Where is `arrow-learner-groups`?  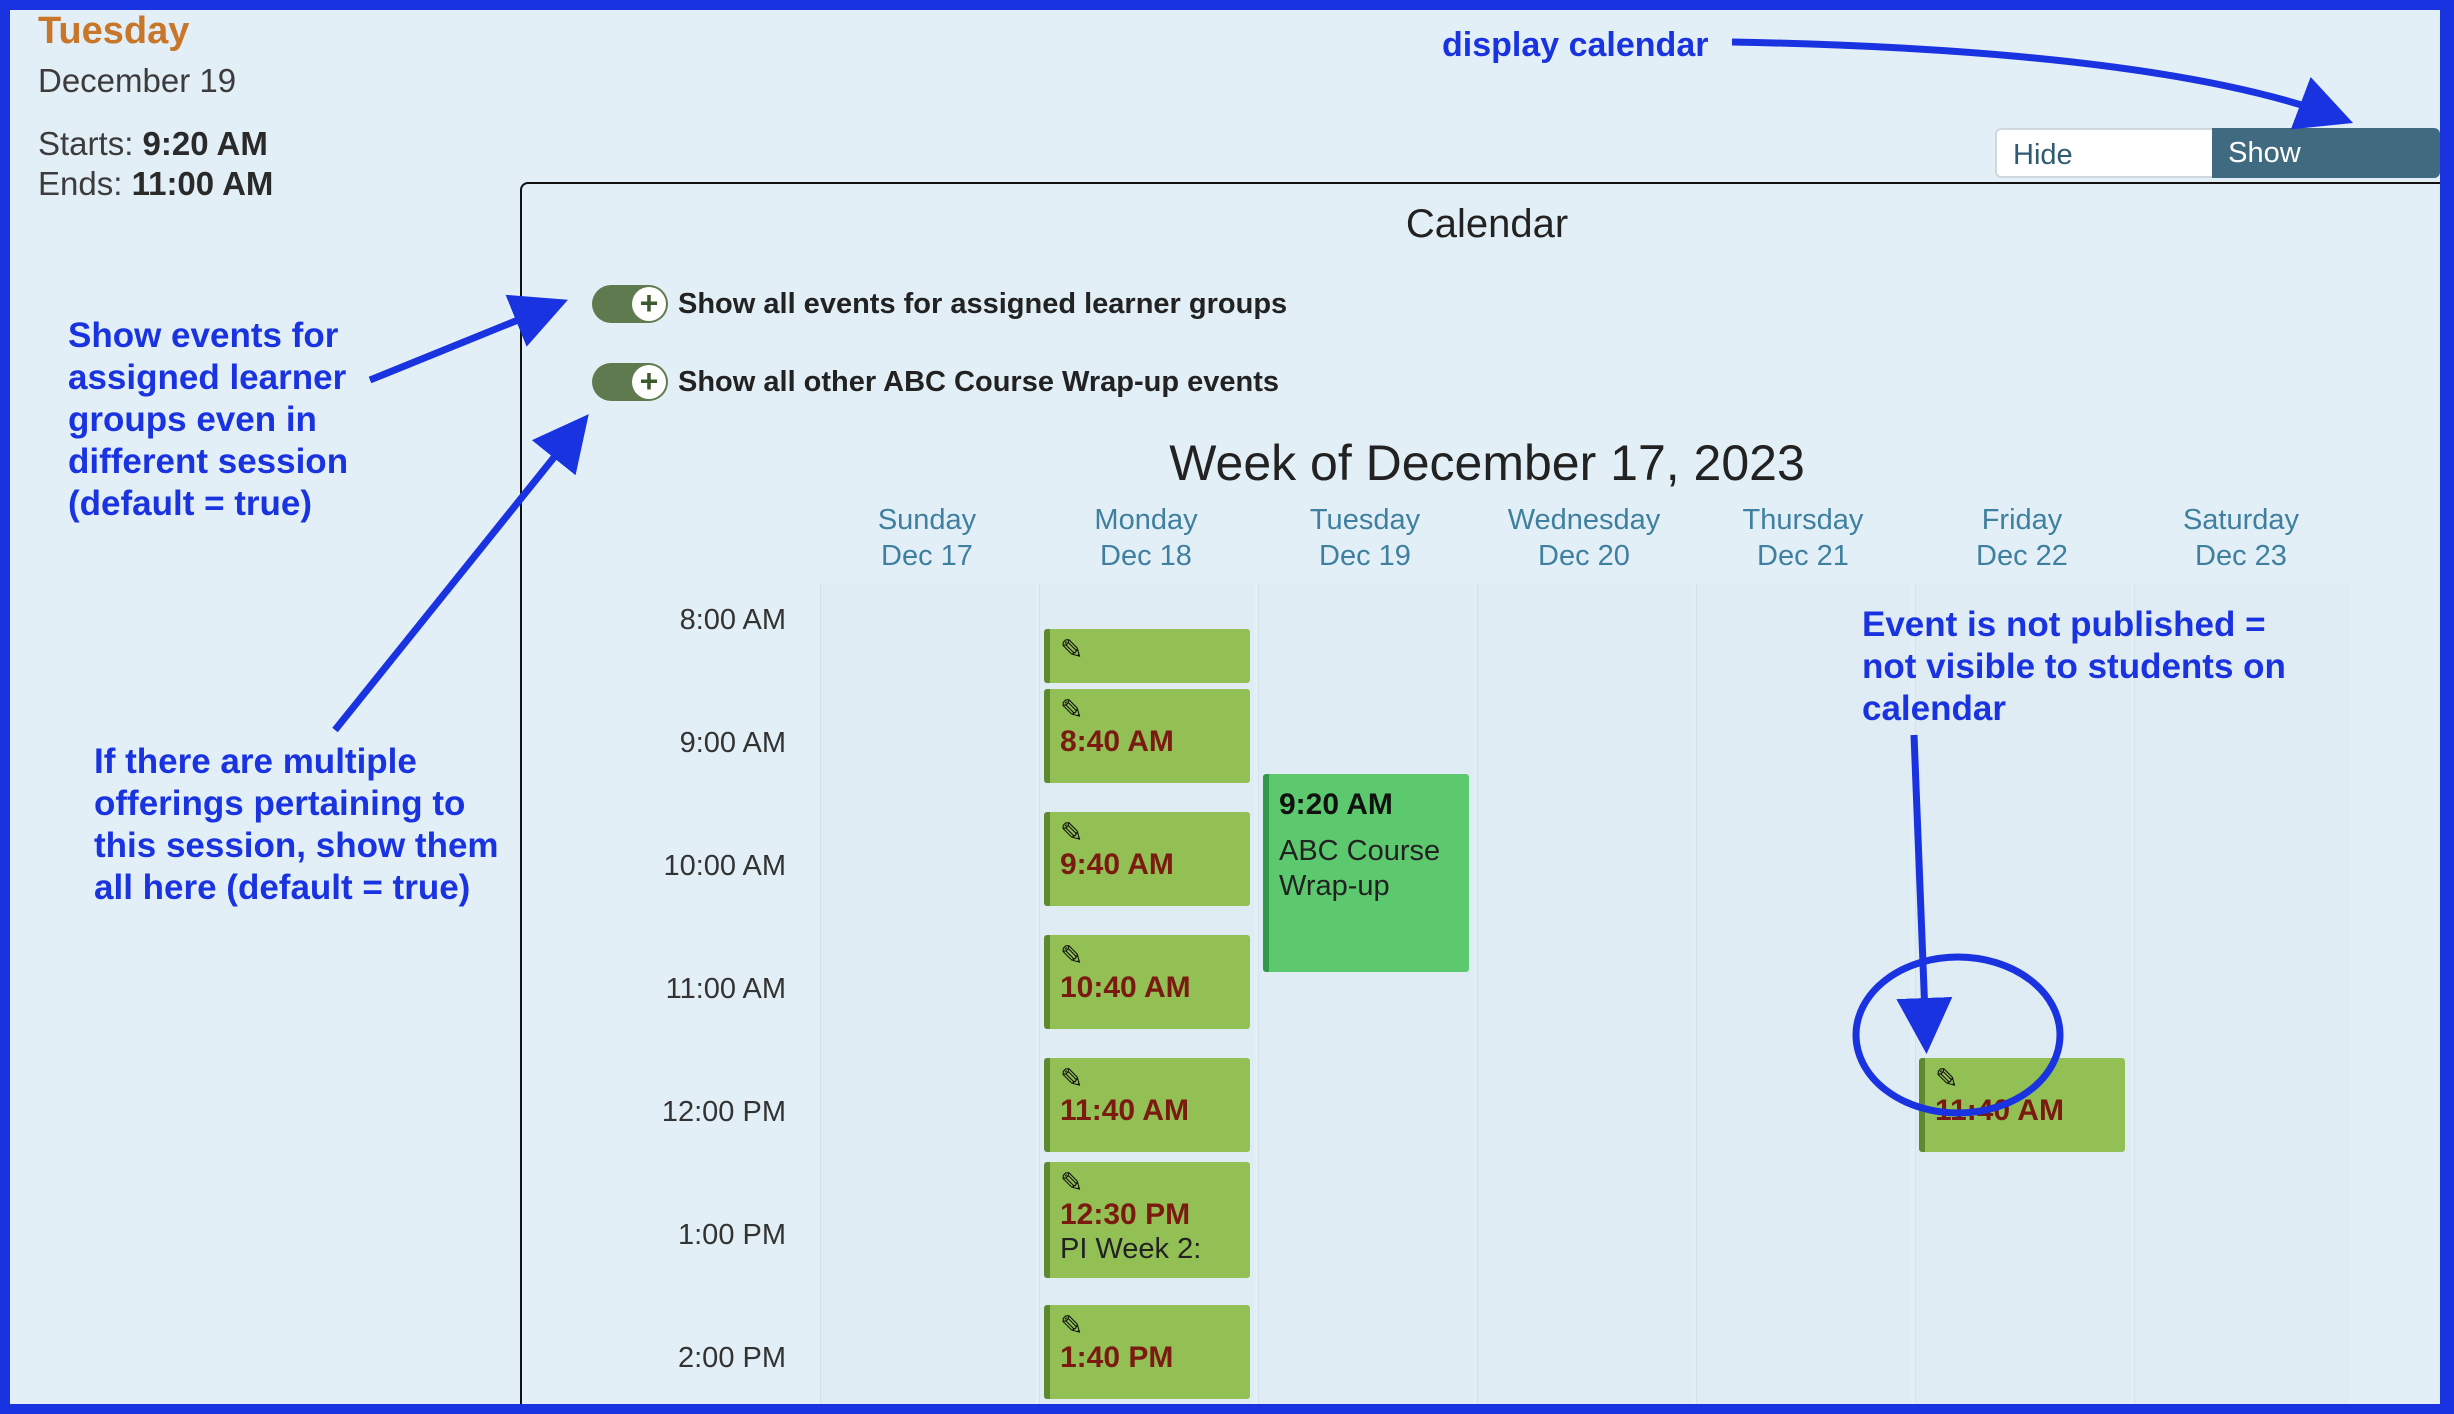
arrow-learner-groups is located at coordinates (468, 339).